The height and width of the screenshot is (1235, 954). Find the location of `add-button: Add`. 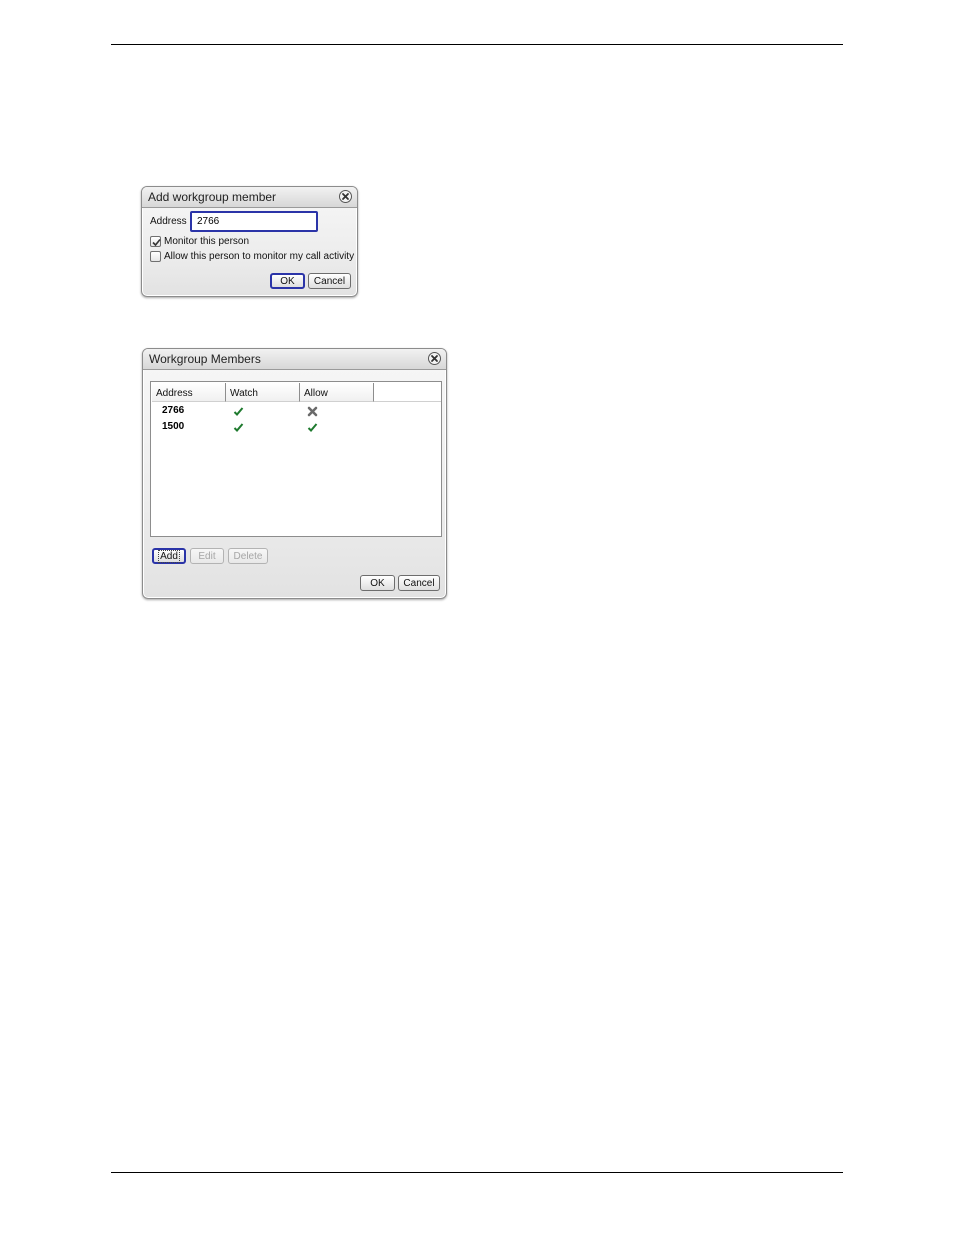

add-button: Add is located at coordinates (169, 556).